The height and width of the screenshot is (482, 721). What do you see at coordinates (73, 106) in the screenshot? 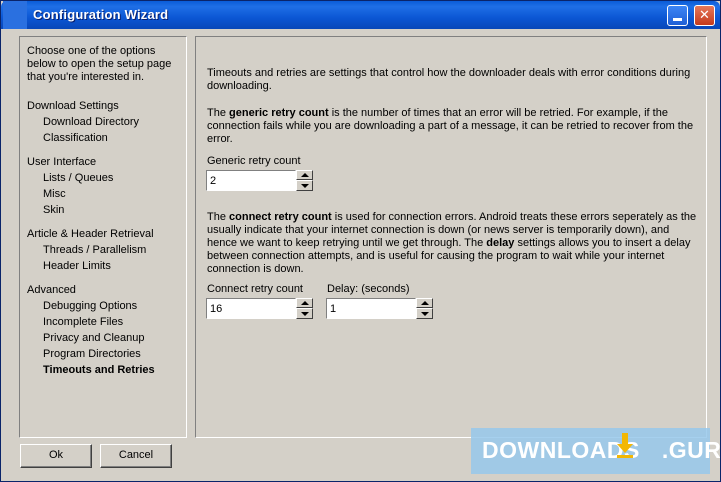
I see `group-download-settings: Download Settings` at bounding box center [73, 106].